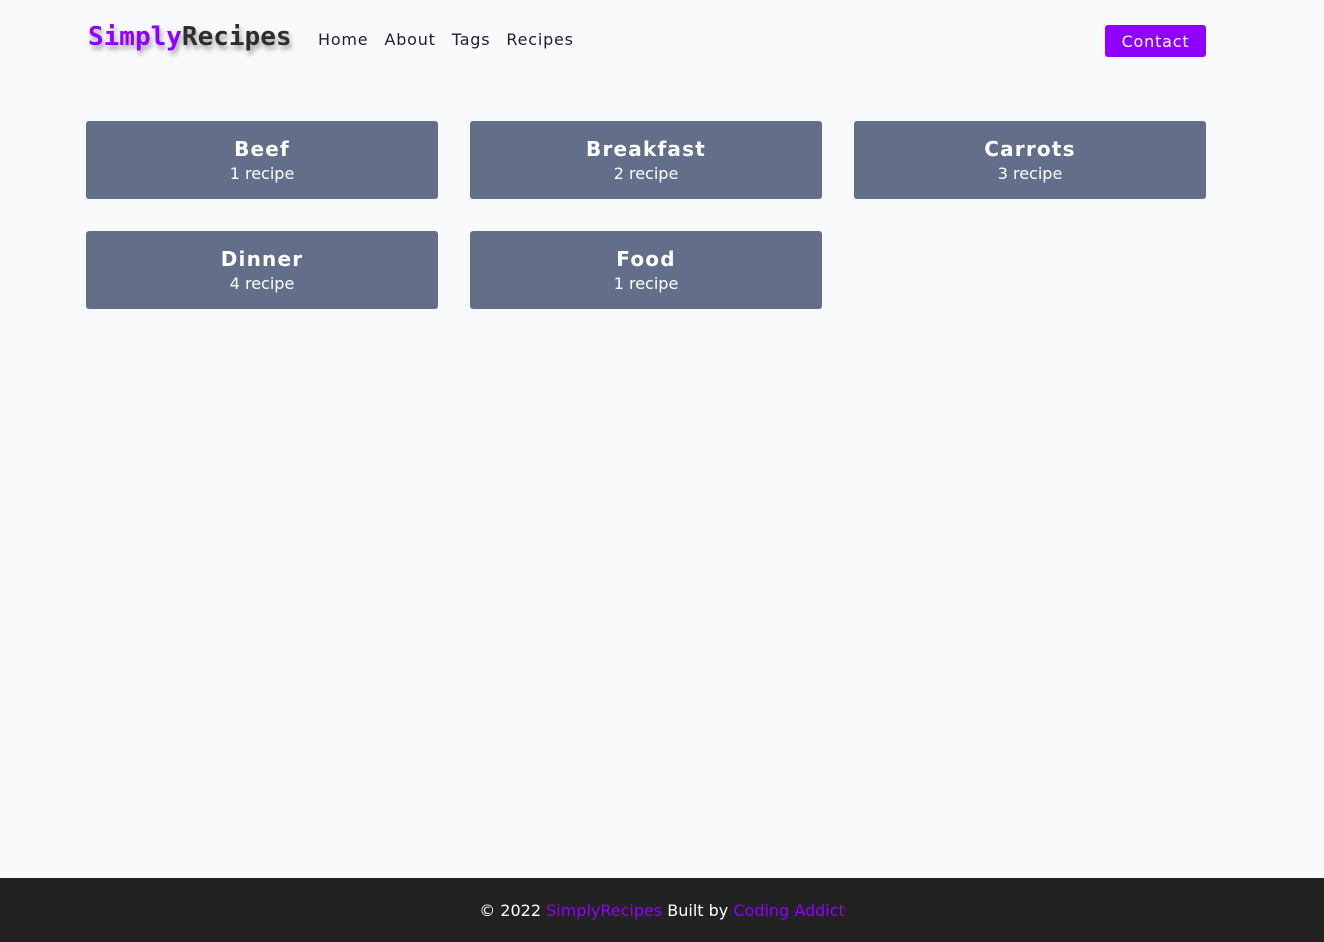 This screenshot has width=1324, height=942. Describe the element at coordinates (343, 39) in the screenshot. I see `nav-link-home: Home` at that location.